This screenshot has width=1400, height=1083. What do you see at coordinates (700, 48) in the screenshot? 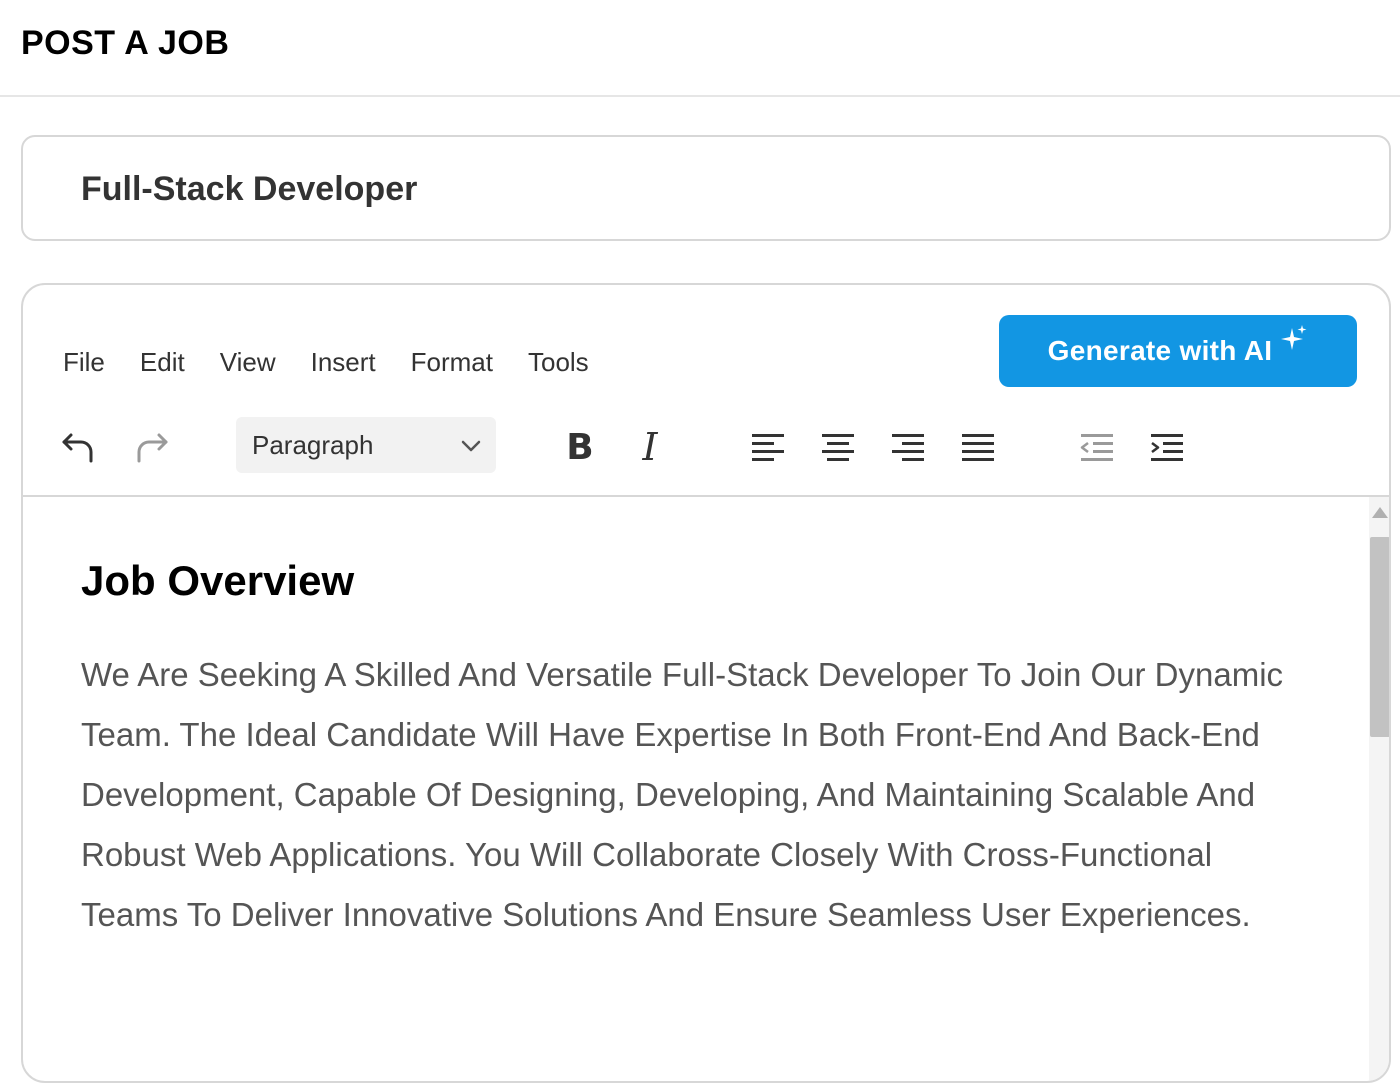
I see `page-header: POST A JOB` at bounding box center [700, 48].